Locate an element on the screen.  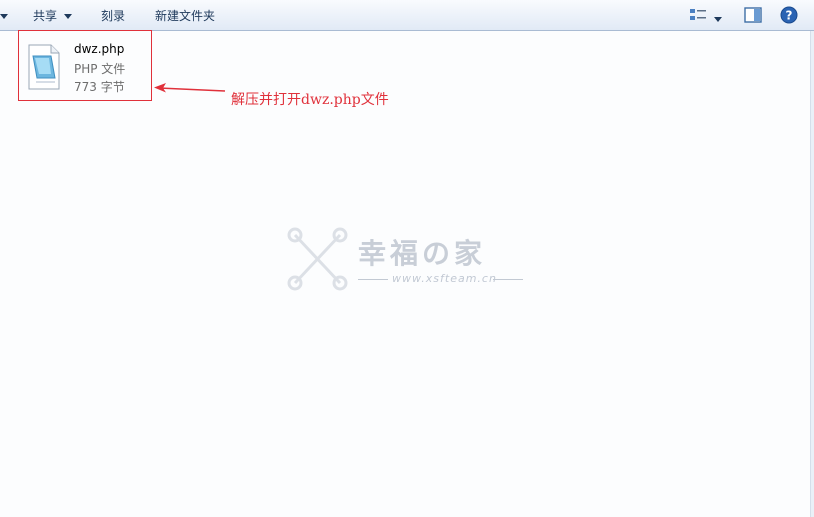
burn-button: 刻录 is located at coordinates (113, 16).